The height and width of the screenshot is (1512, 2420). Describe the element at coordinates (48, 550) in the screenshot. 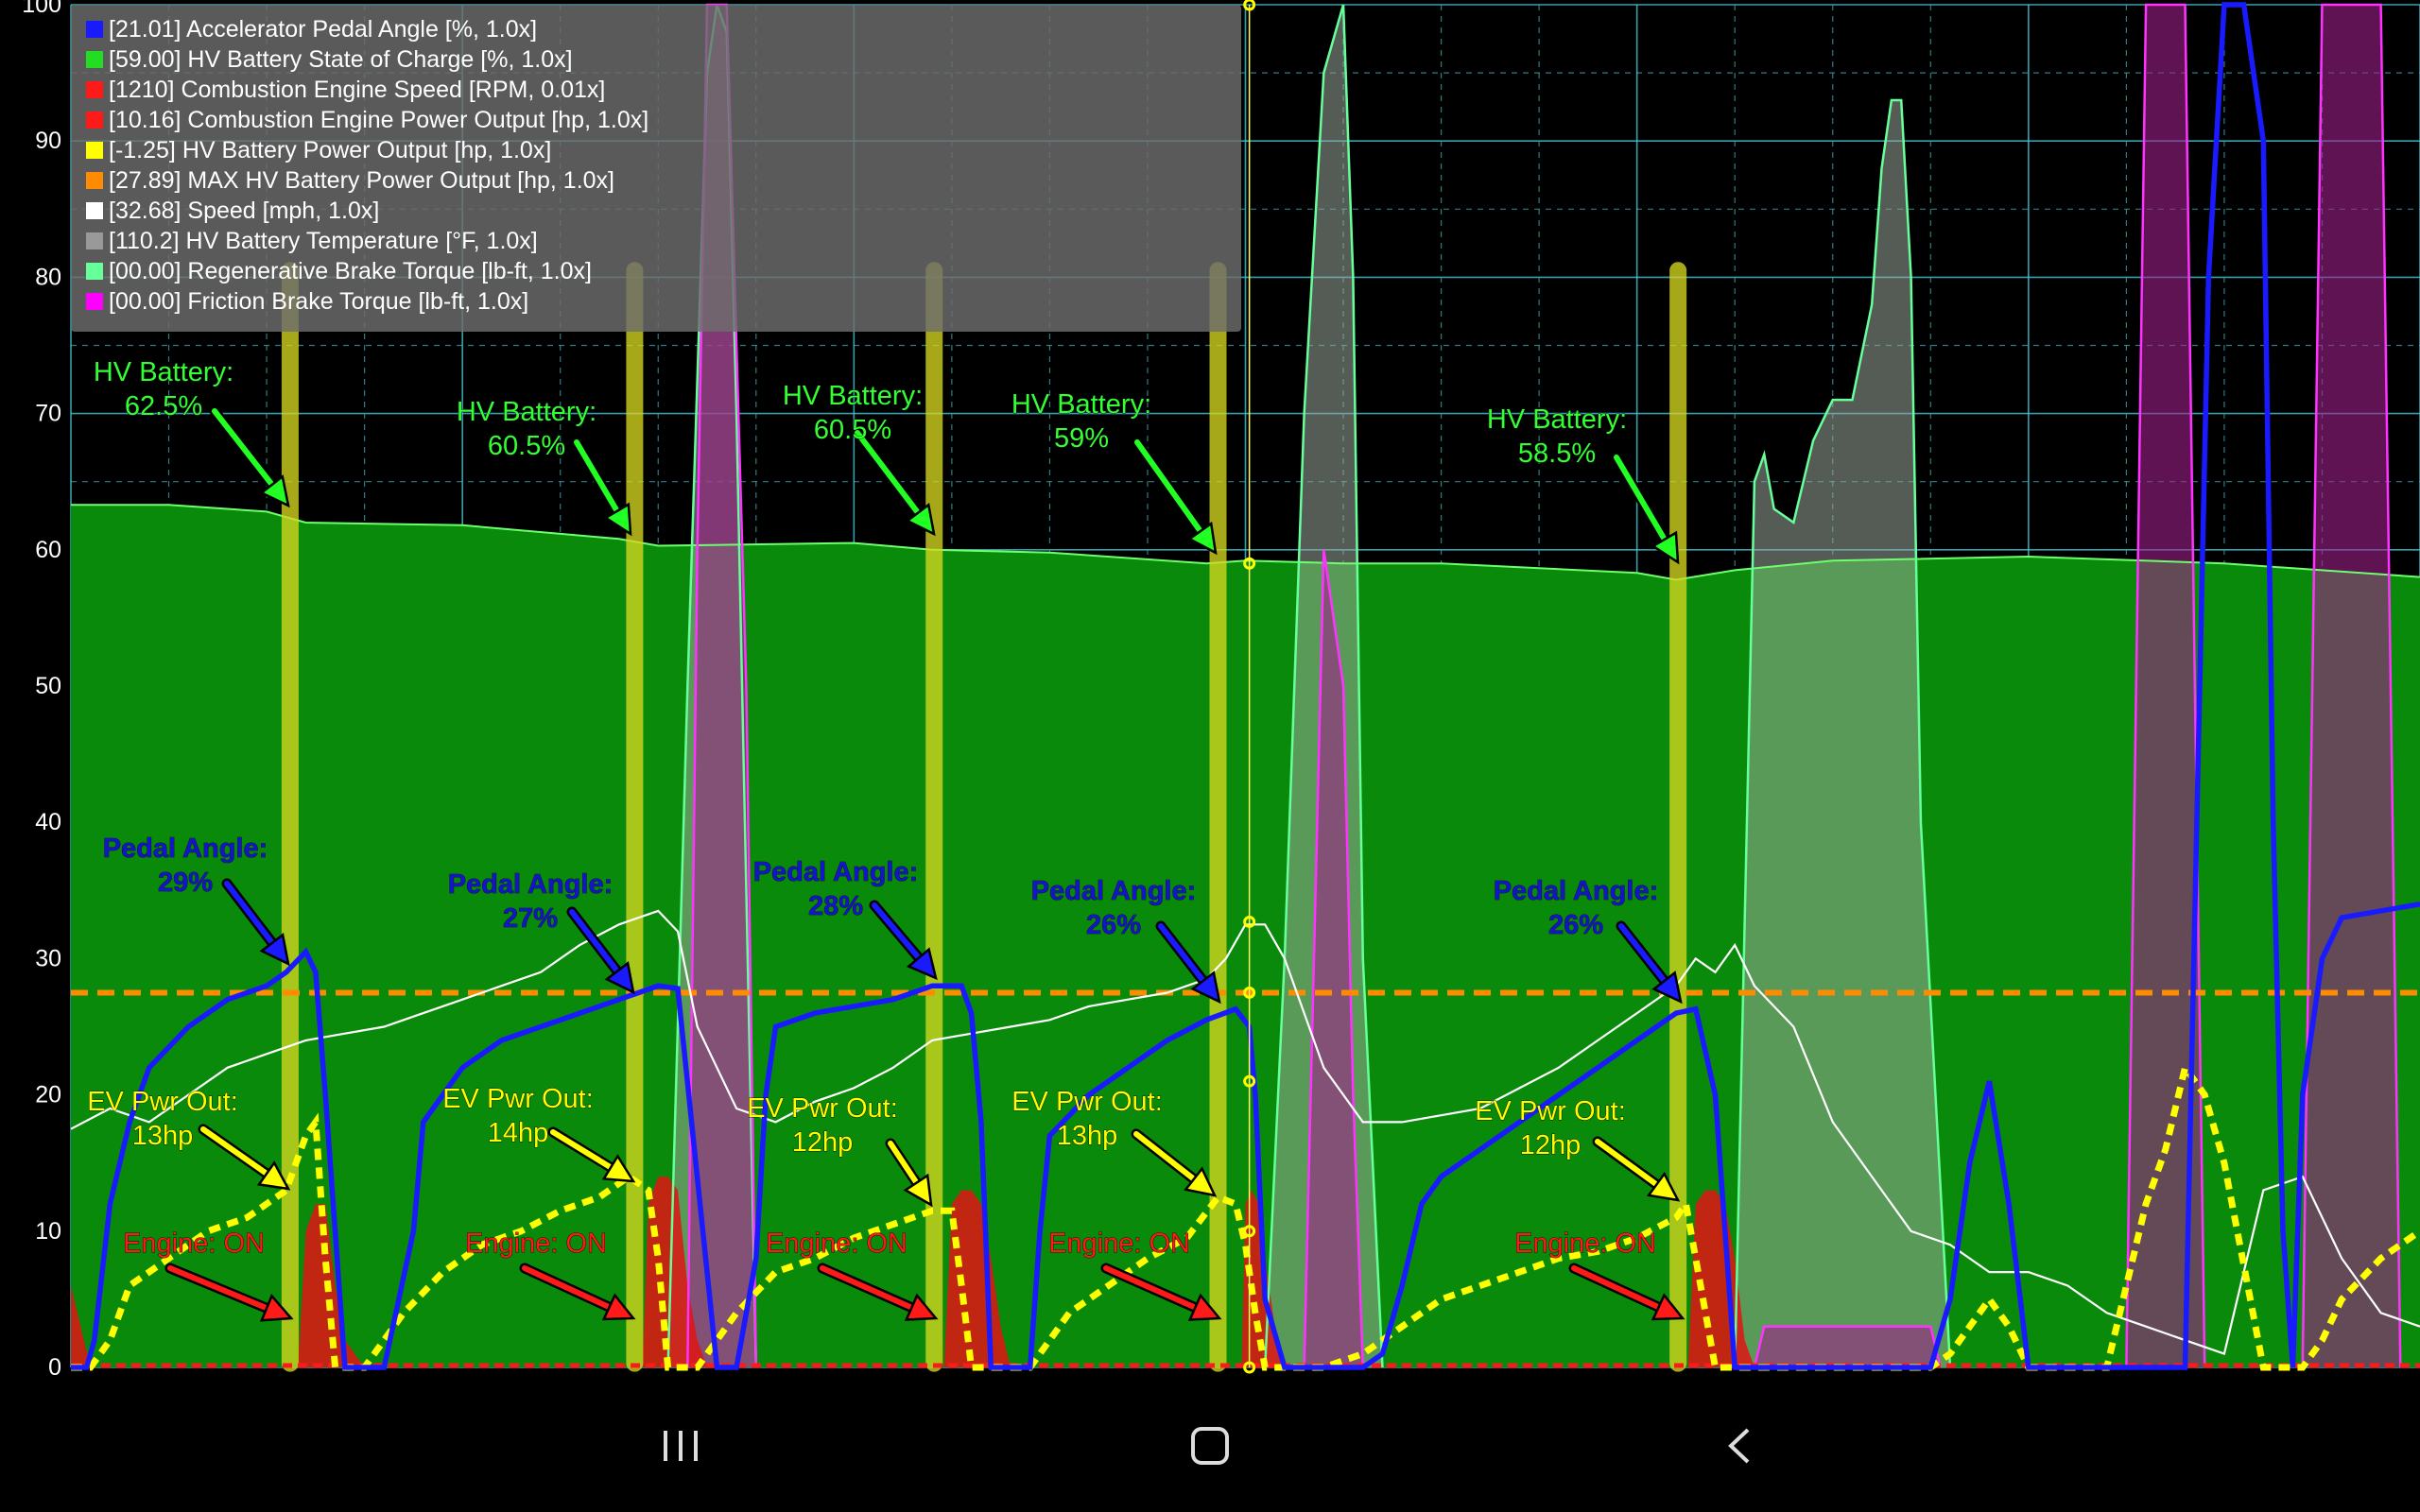

I see `y-tick-label: 60` at that location.